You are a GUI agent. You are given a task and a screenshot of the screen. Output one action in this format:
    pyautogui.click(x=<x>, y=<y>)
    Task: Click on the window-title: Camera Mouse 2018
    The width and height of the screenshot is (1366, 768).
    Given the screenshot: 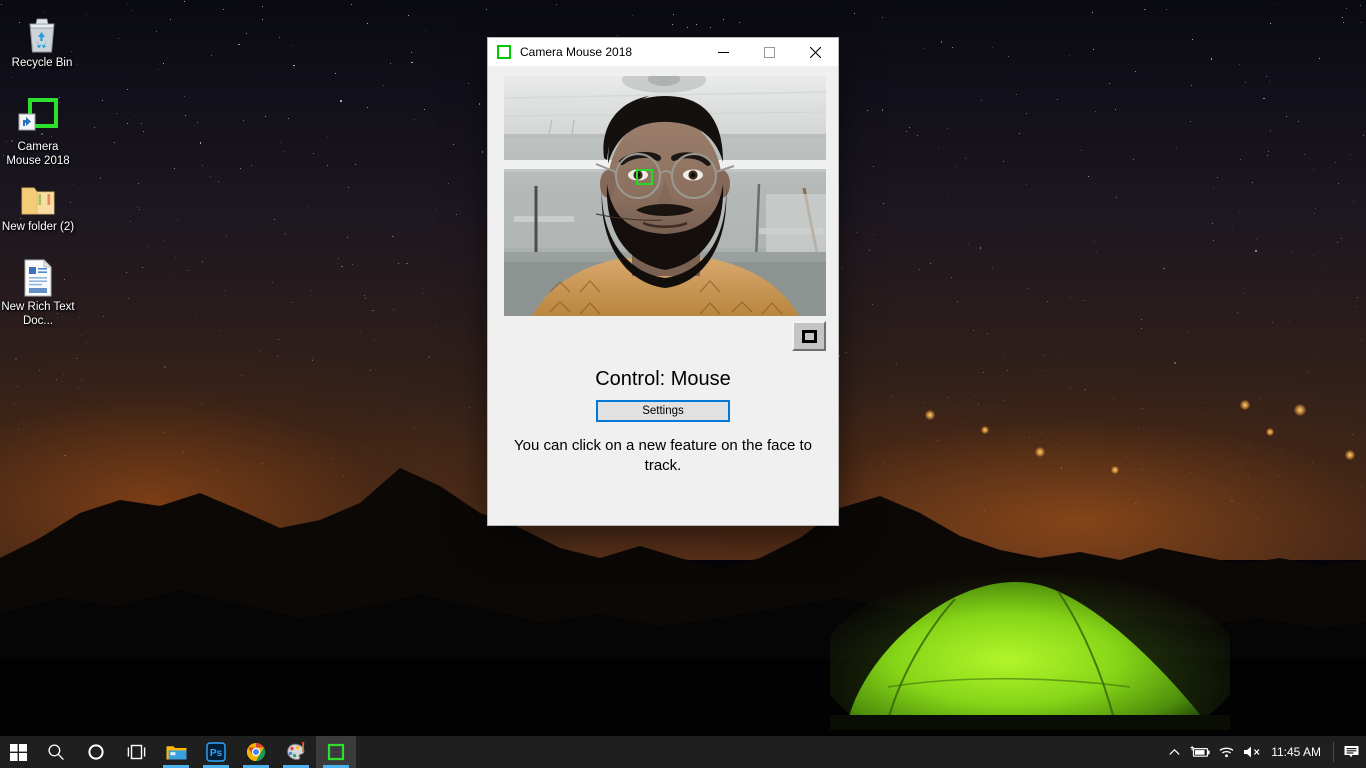 What is the action you would take?
    pyautogui.click(x=576, y=52)
    